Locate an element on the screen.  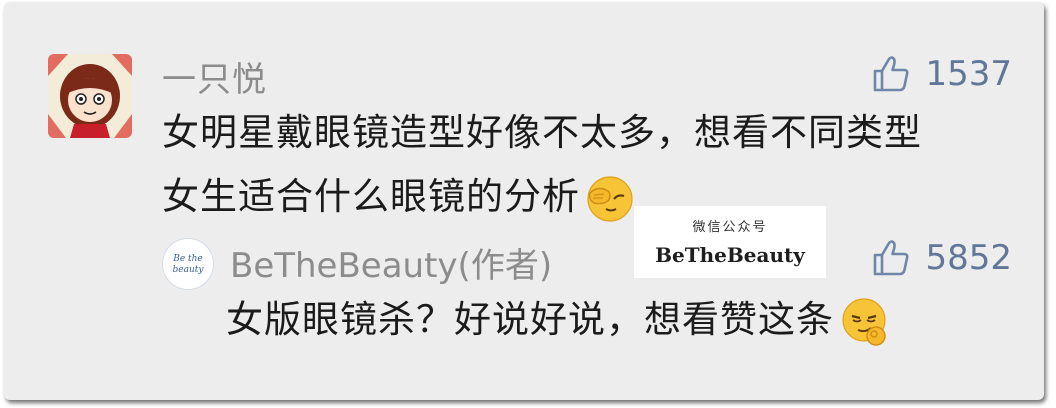
svg-text: beauty is located at coordinates (189, 270).